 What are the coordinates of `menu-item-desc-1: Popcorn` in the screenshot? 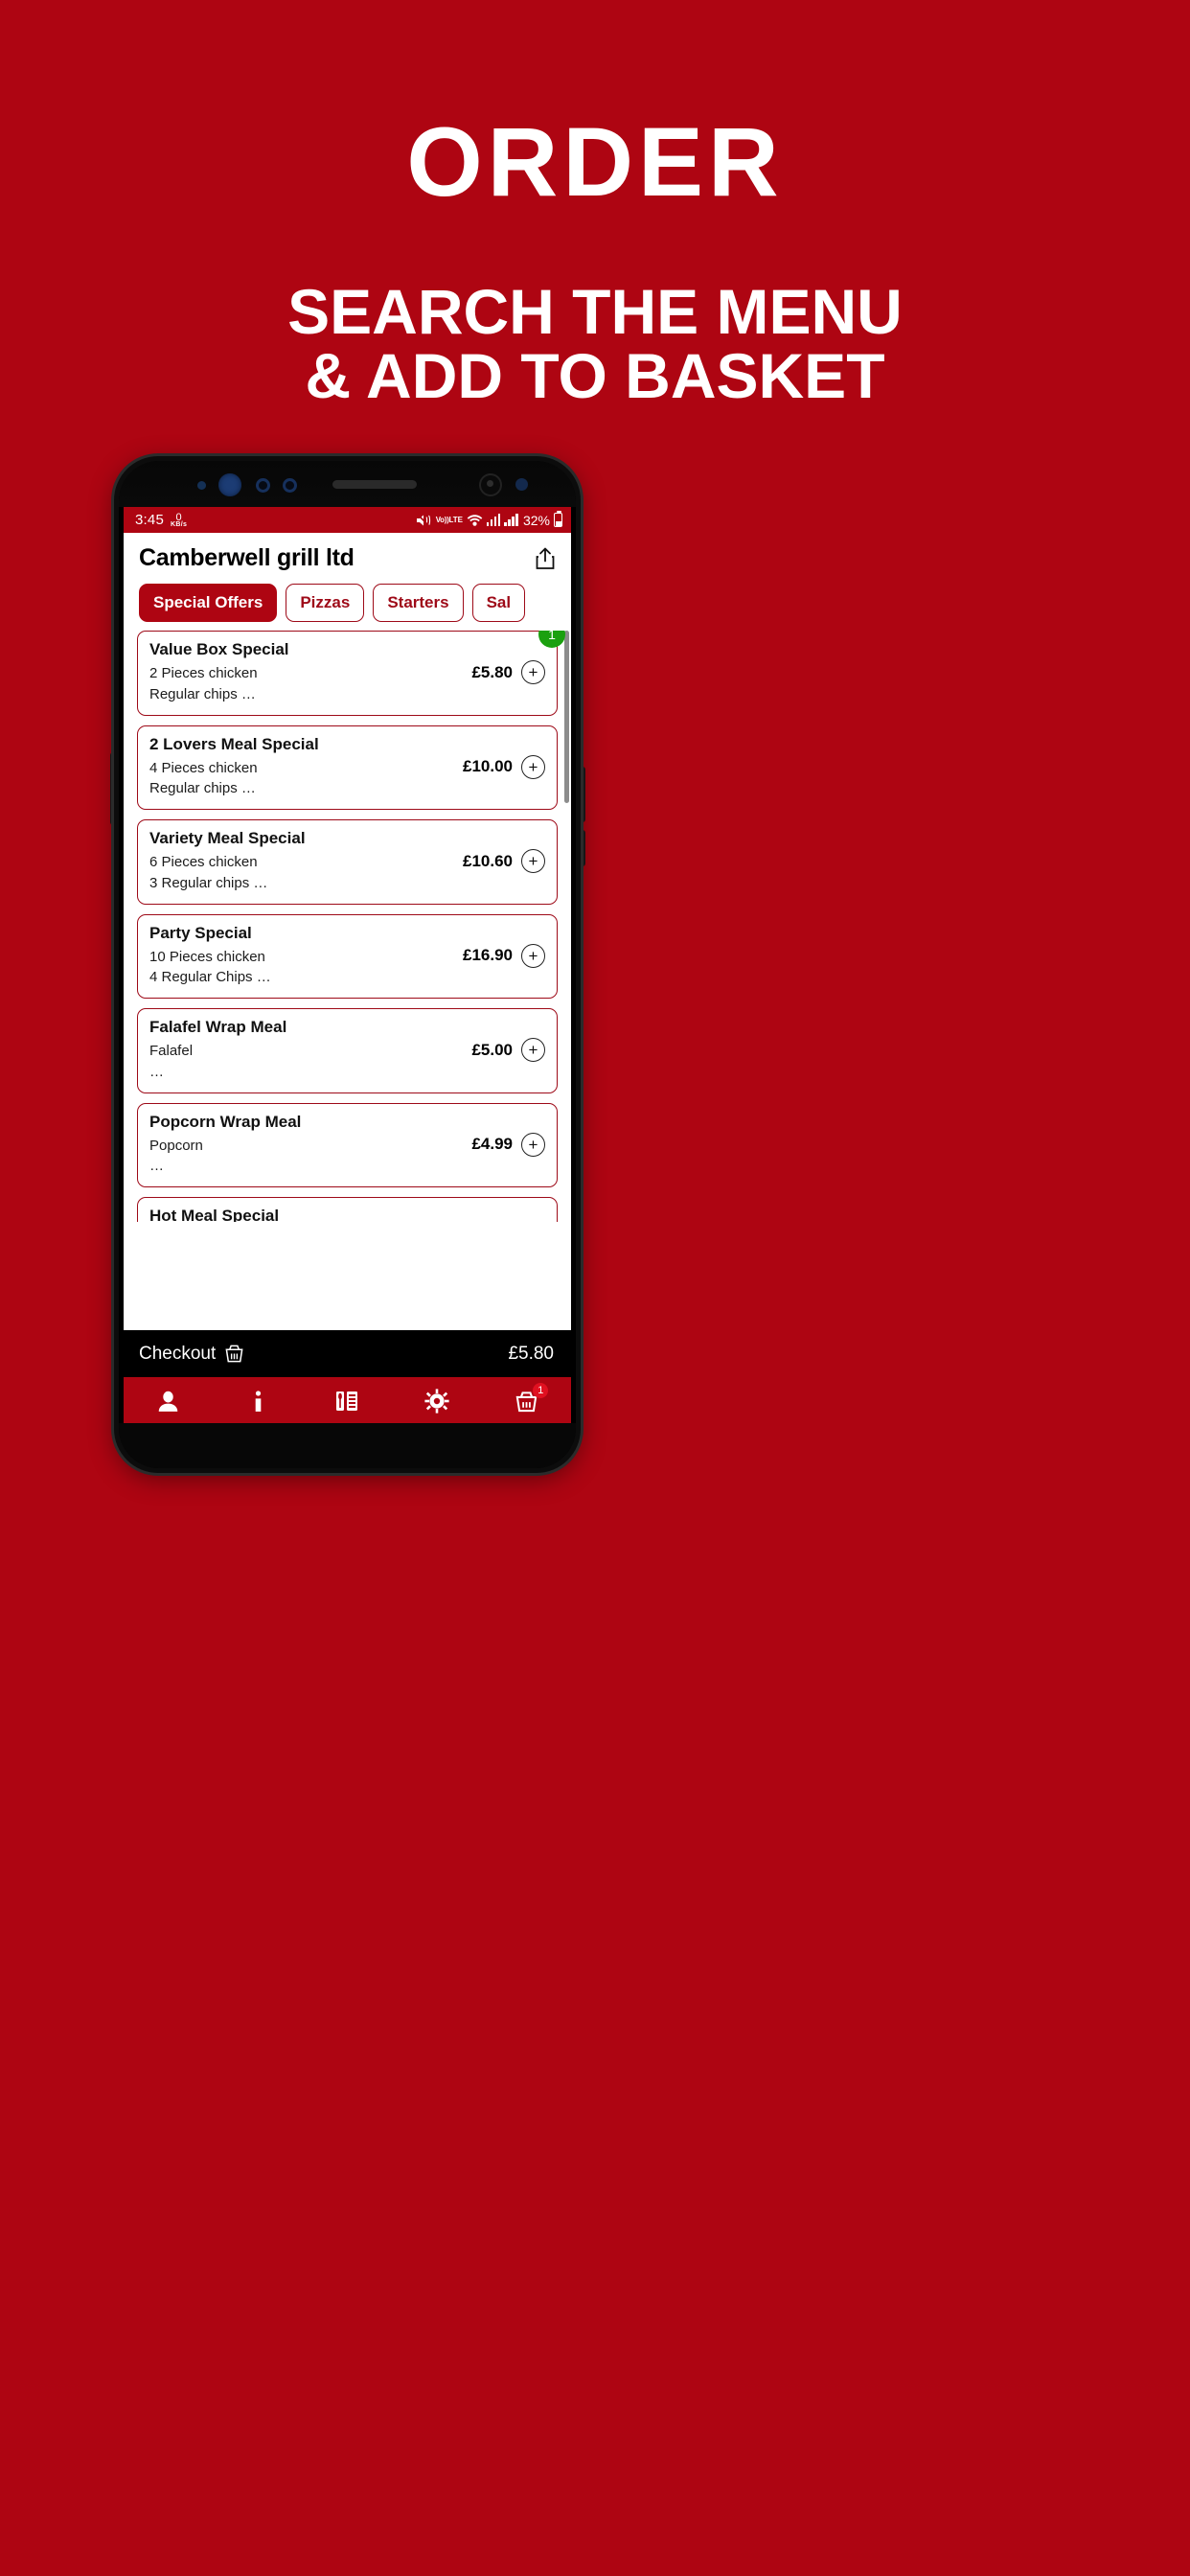 It's located at (176, 1145).